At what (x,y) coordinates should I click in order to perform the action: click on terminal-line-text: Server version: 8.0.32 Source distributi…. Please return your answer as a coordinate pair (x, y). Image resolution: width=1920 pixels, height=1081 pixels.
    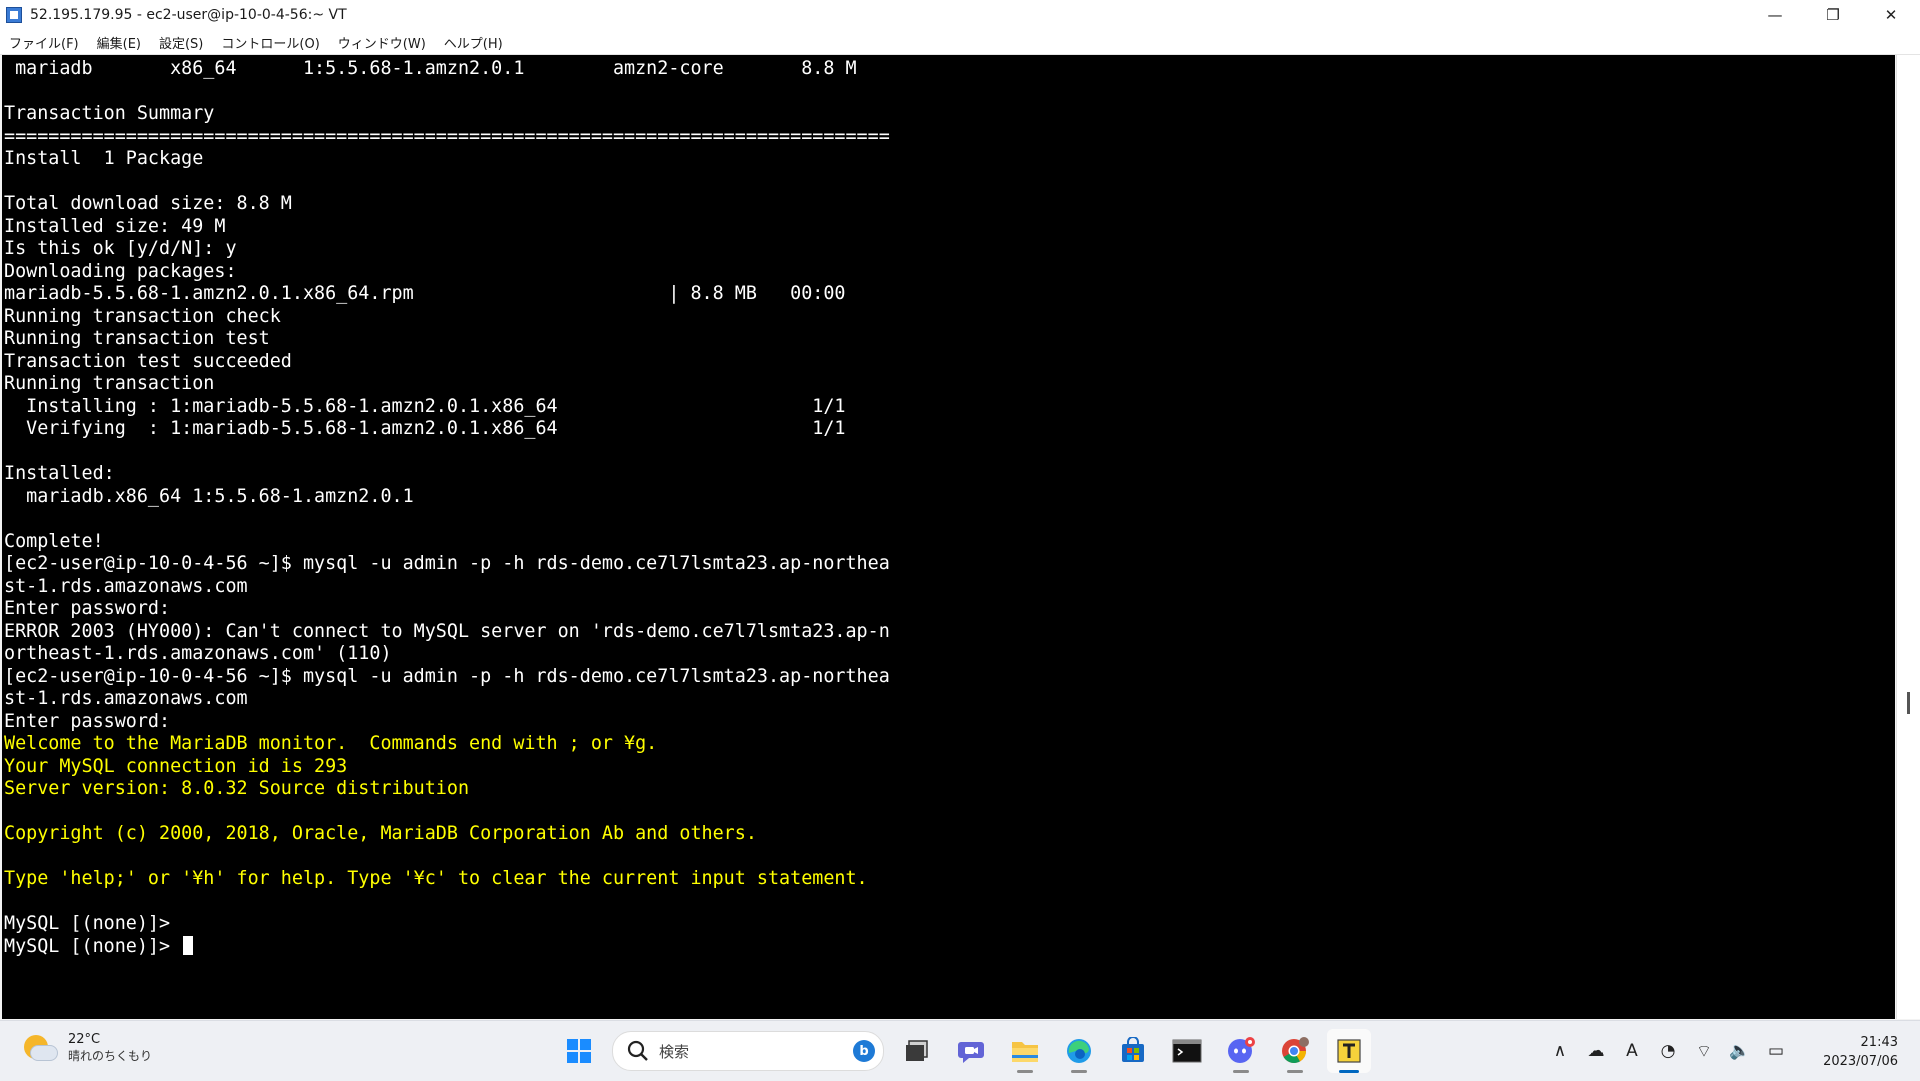
    Looking at the image, I should click on (237, 788).